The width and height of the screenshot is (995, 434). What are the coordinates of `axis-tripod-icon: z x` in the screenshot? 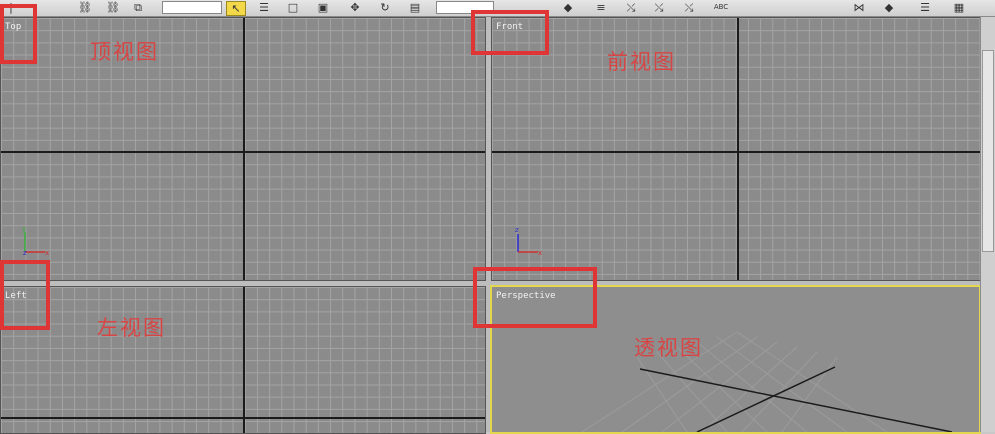 It's located at (528, 241).